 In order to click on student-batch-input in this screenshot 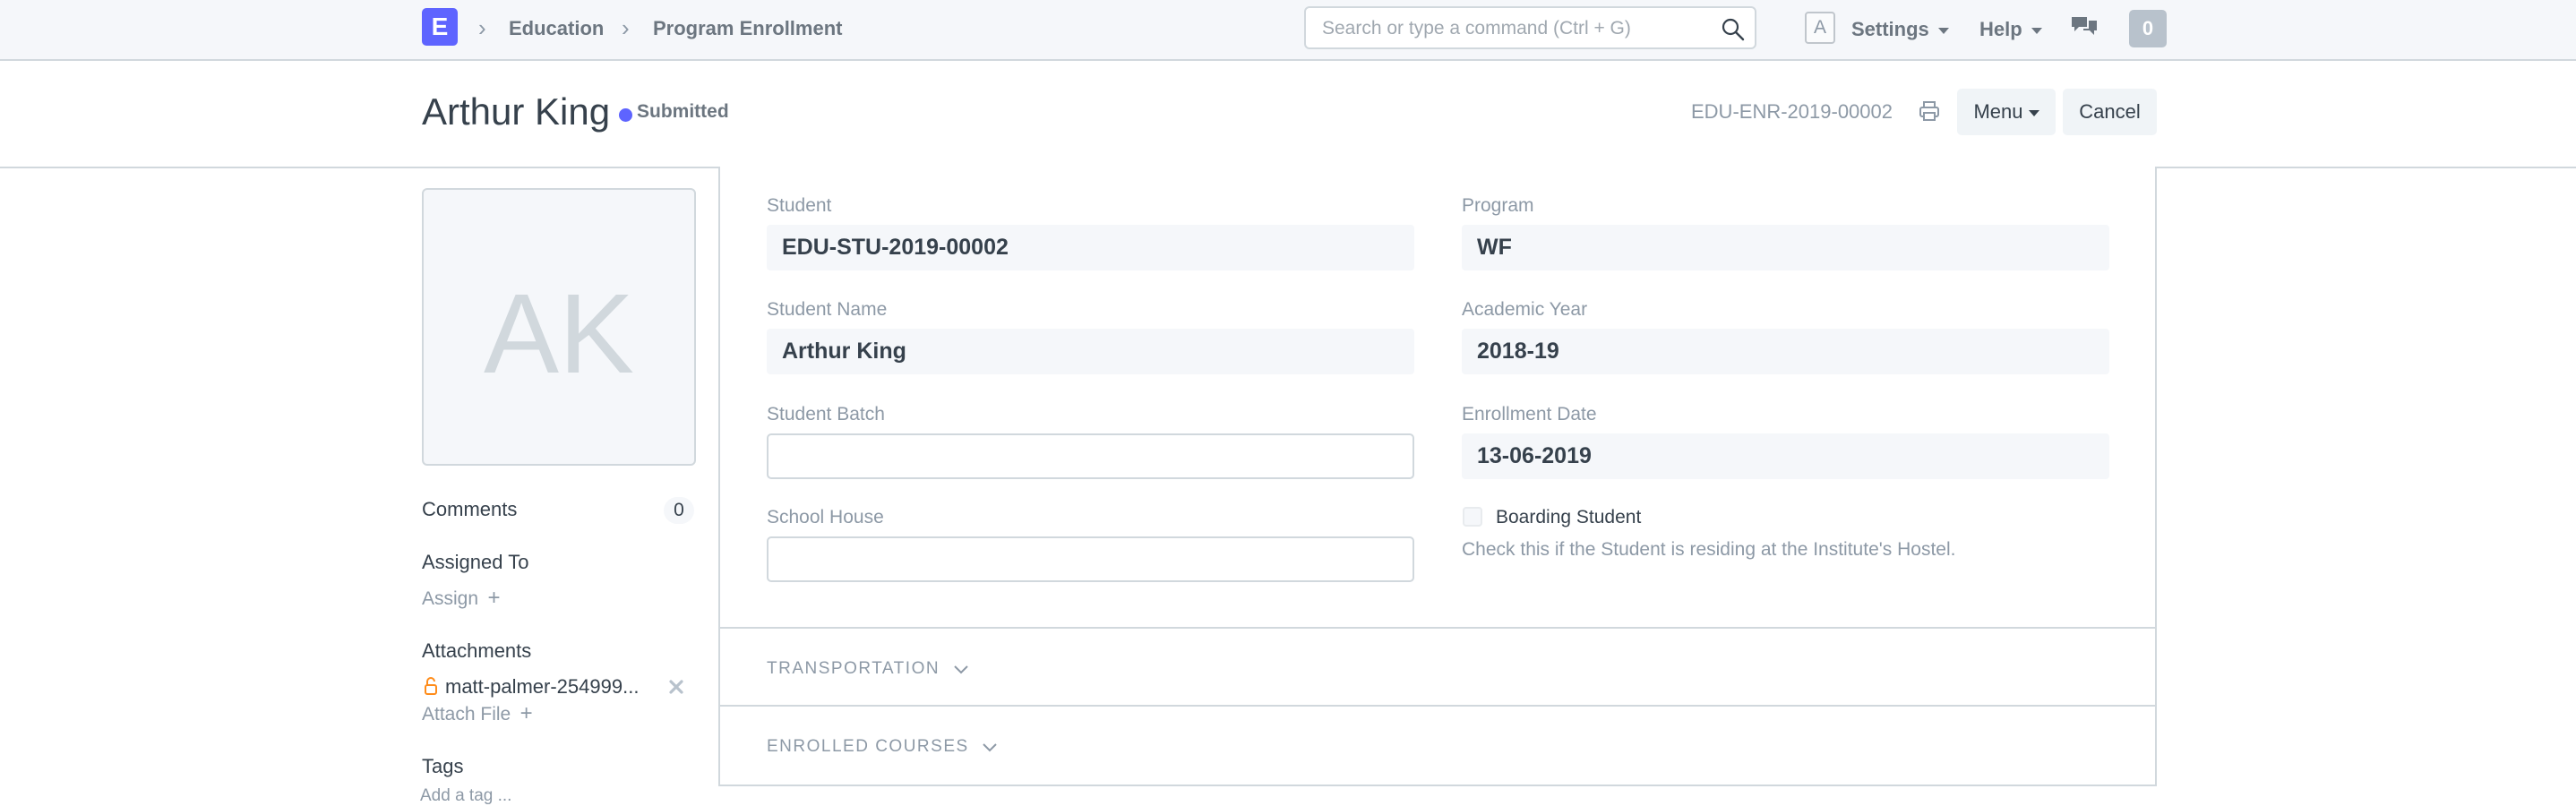, I will do `click(1090, 456)`.